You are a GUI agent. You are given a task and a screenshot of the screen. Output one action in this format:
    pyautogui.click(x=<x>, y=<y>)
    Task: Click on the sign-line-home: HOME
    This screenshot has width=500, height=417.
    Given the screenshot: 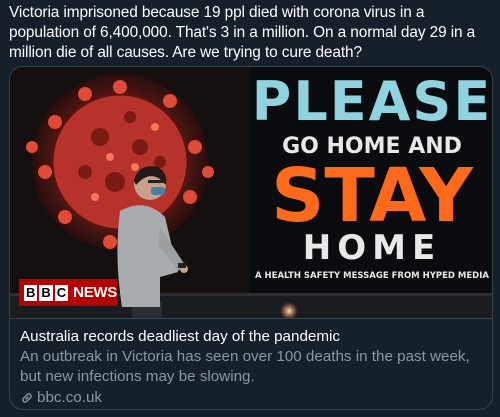 What is the action you would take?
    pyautogui.click(x=372, y=248)
    